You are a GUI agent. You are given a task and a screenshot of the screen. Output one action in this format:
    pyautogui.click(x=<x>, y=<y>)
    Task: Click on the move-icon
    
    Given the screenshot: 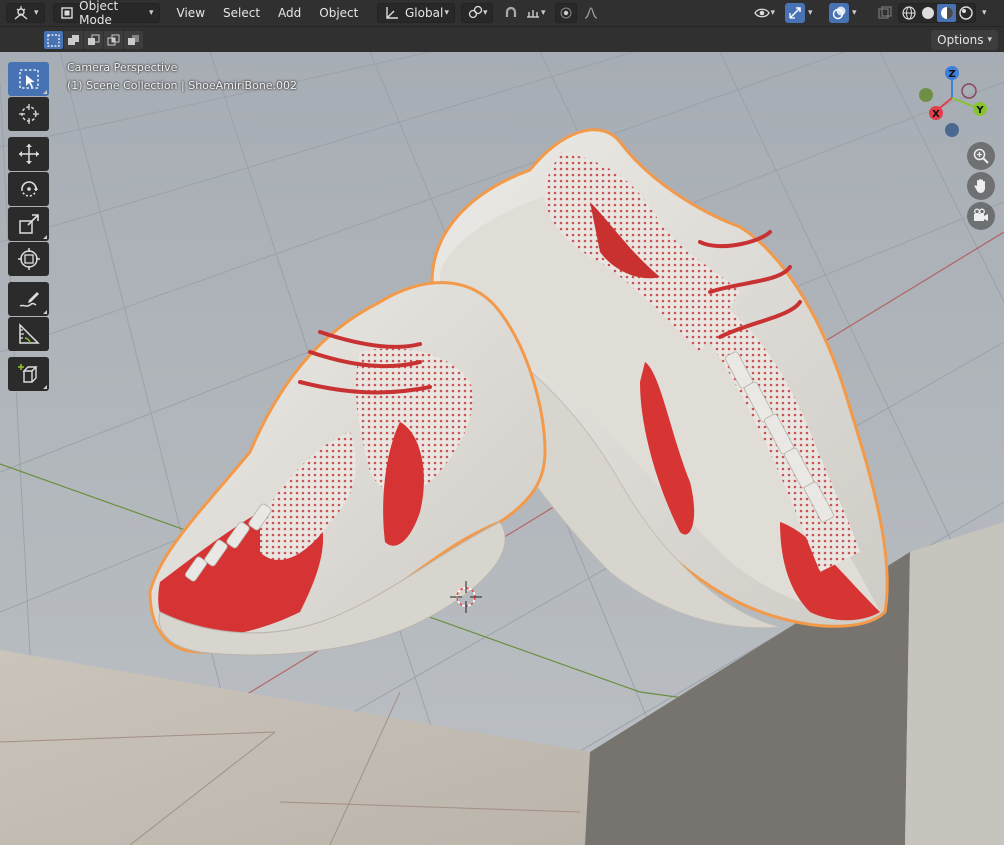 What is the action you would take?
    pyautogui.click(x=28, y=154)
    